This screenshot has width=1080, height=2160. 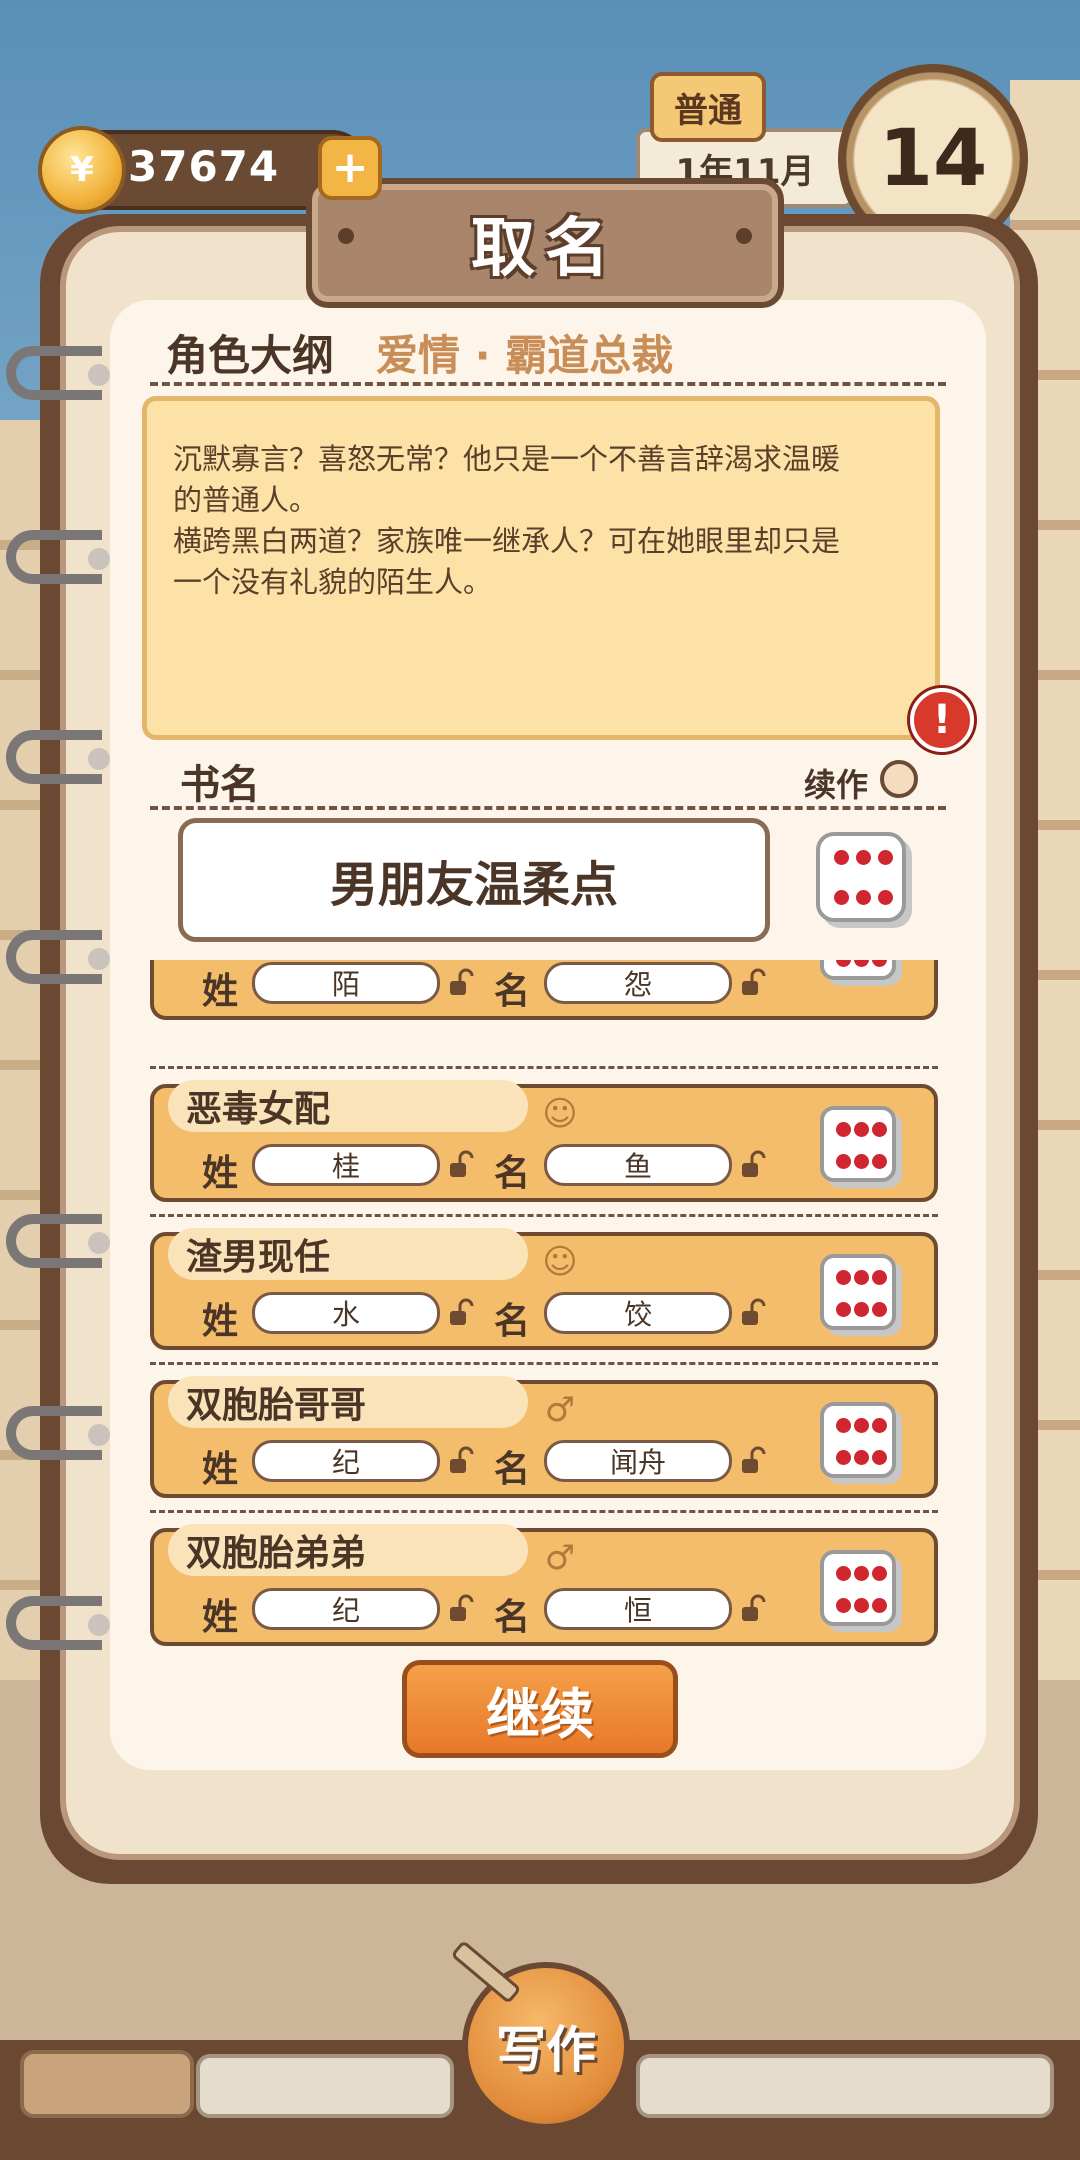 What do you see at coordinates (350, 168) in the screenshot?
I see `add-coins-button: +` at bounding box center [350, 168].